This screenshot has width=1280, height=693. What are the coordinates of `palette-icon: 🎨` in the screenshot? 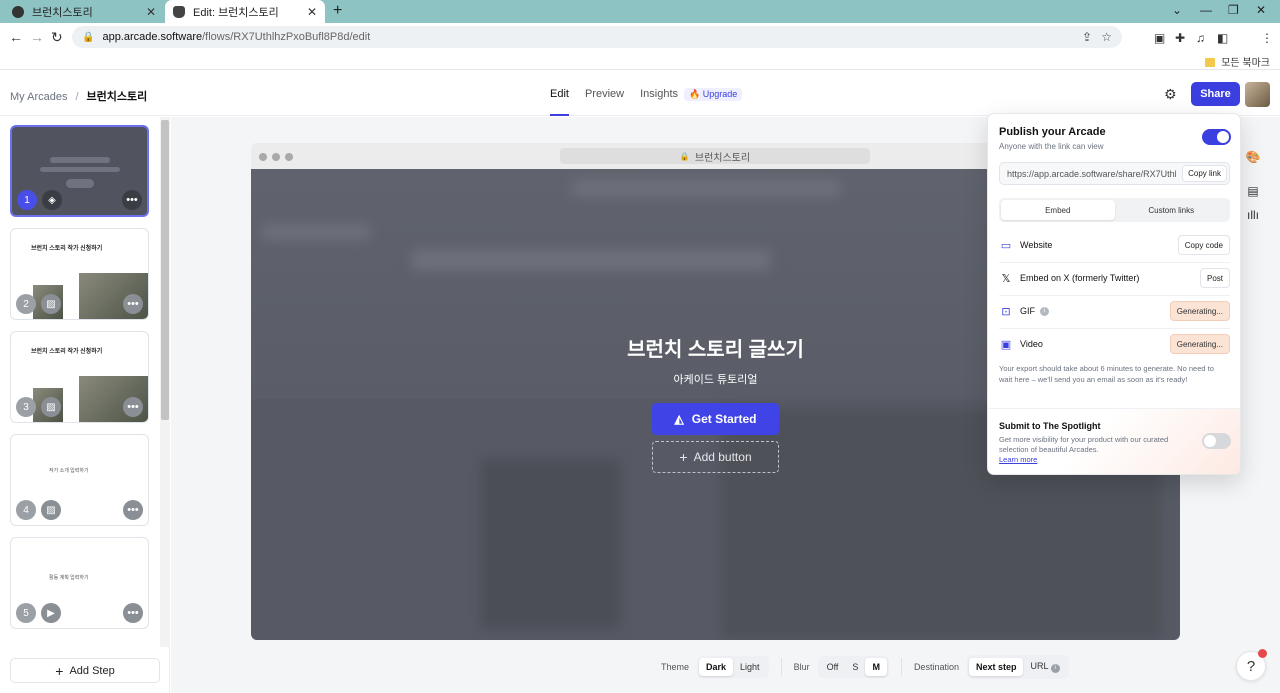 It's located at (1253, 157).